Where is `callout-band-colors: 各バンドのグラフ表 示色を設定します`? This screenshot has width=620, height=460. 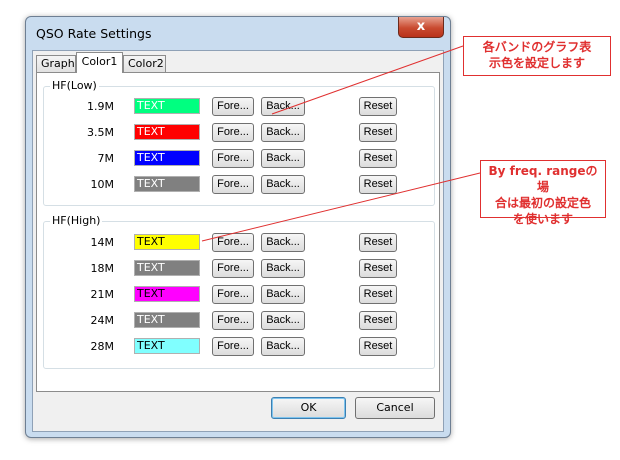 callout-band-colors: 各バンドのグラフ表 示色を設定します is located at coordinates (537, 56).